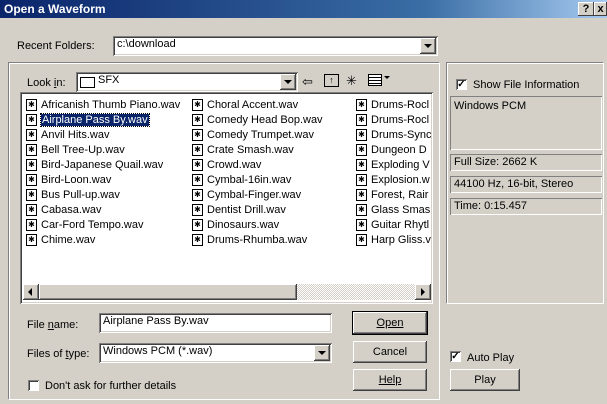 This screenshot has height=404, width=607. Describe the element at coordinates (87, 82) in the screenshot. I see `folder-icon` at that location.